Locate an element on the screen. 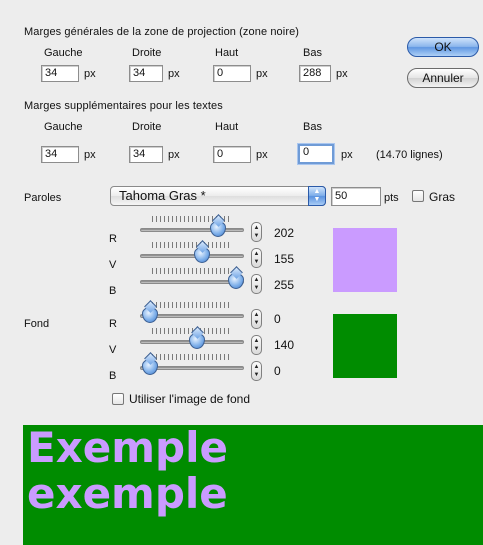 This screenshot has height=545, width=483. lyrics-r-value: 202 is located at coordinates (284, 233).